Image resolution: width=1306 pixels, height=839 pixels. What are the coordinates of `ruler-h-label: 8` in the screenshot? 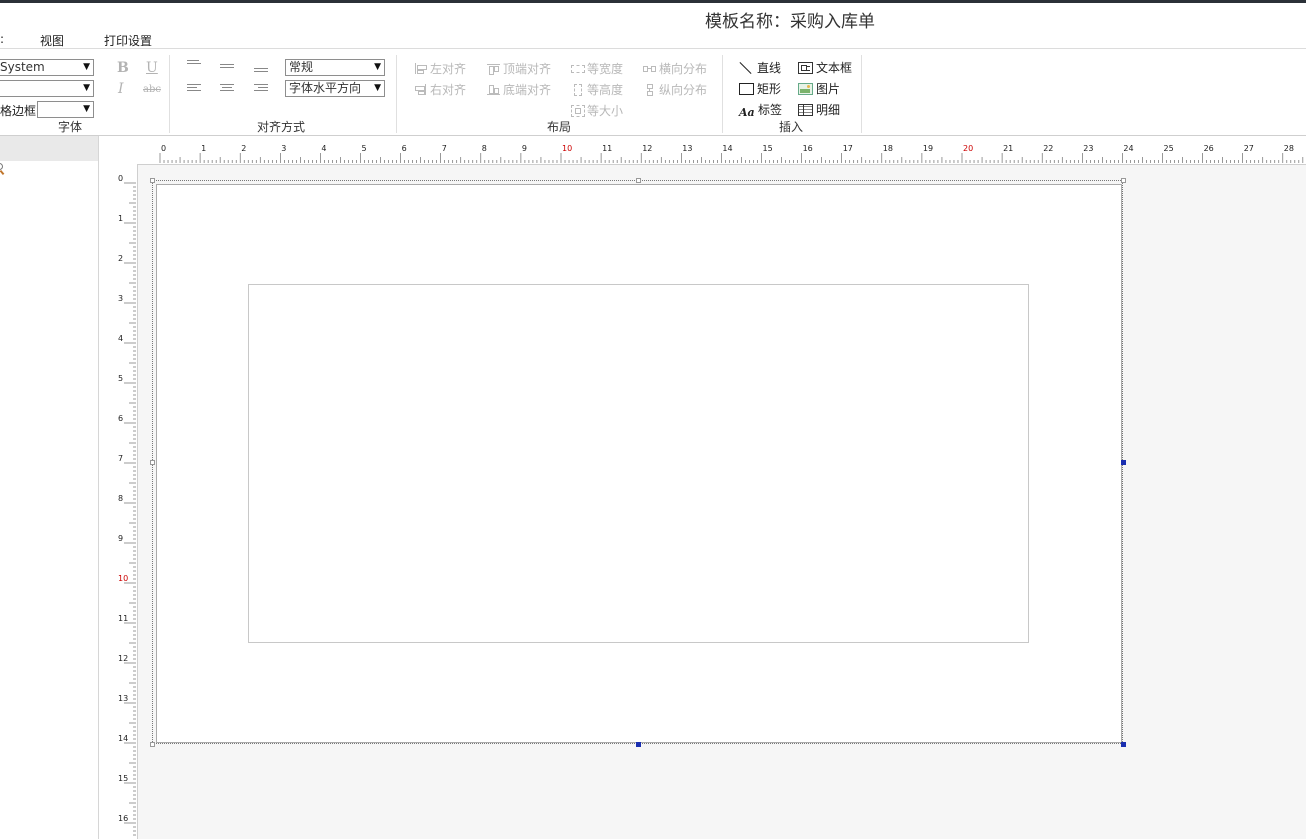 It's located at (484, 148).